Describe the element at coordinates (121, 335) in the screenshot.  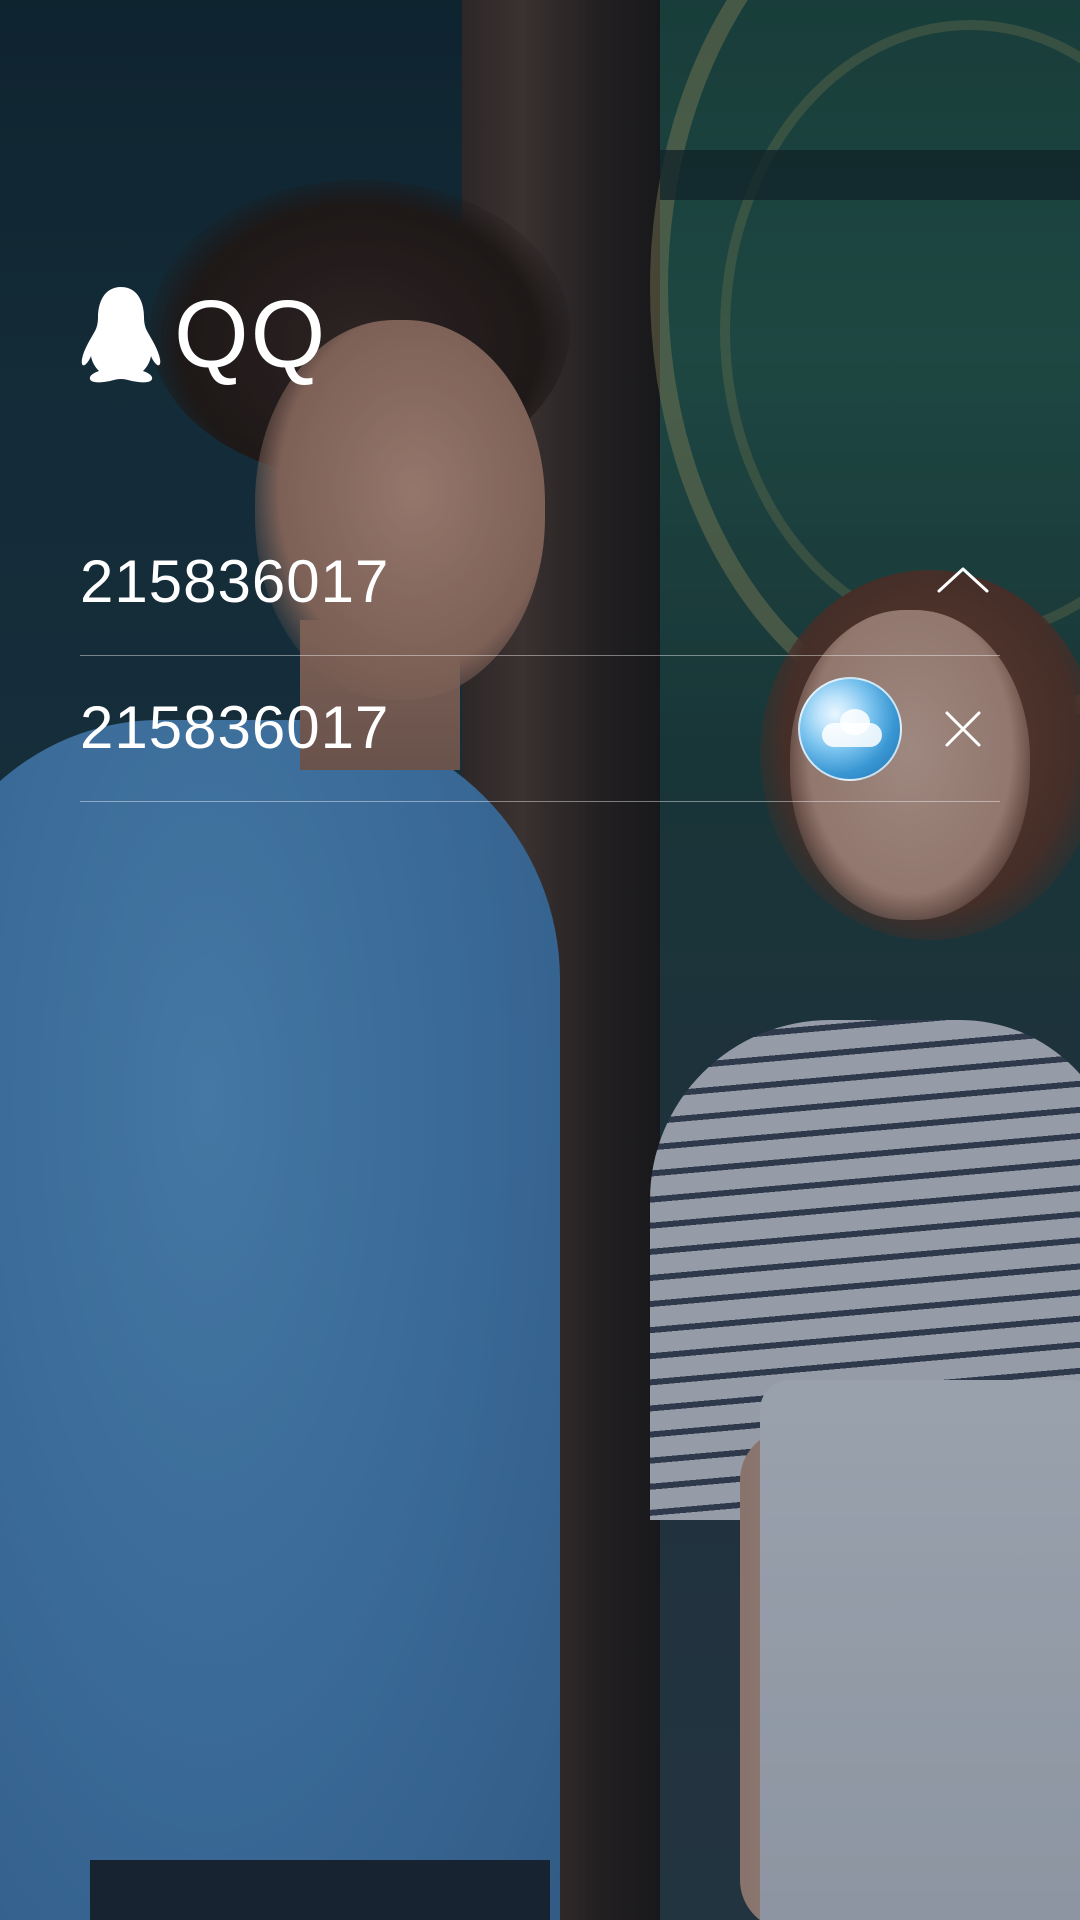
I see `penguin-icon` at that location.